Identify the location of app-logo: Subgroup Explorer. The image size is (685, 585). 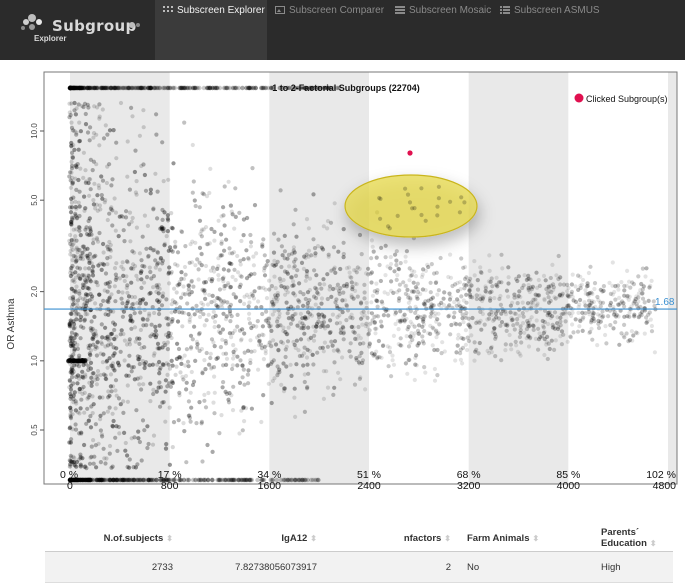
(85, 30).